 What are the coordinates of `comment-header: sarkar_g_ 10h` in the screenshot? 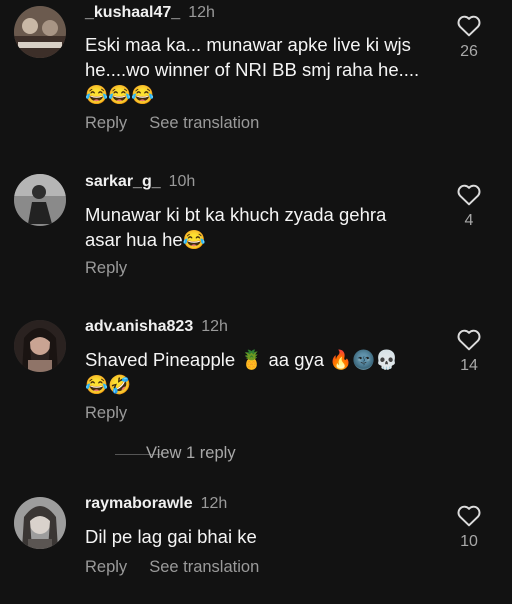 It's located at (140, 182).